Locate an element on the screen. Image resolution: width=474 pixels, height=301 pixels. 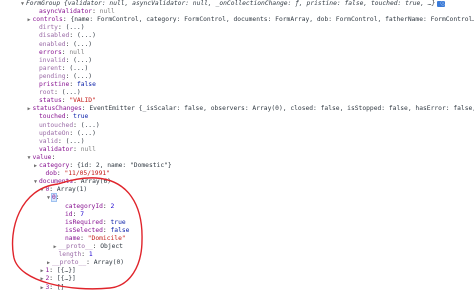
property-value: 2 is located at coordinates (112, 206).